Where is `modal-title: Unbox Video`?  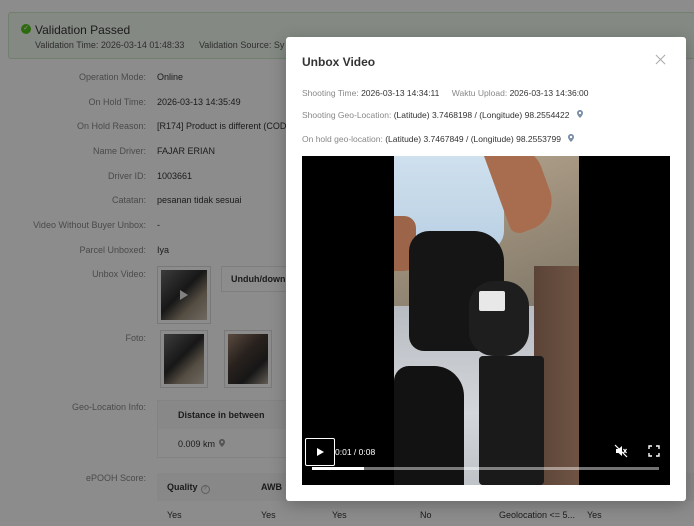 modal-title: Unbox Video is located at coordinates (339, 62).